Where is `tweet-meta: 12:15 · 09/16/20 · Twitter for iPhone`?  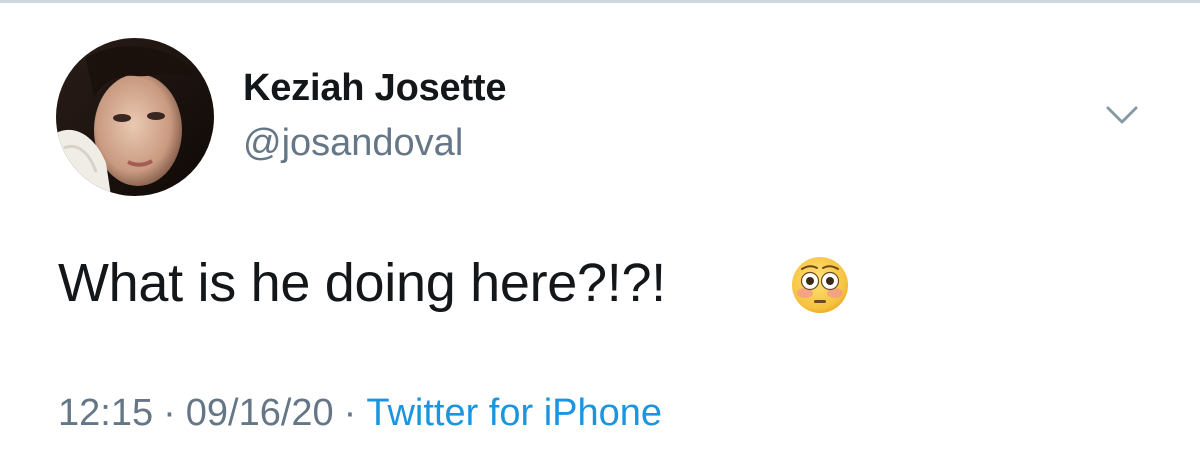
tweet-meta: 12:15 · 09/16/20 · Twitter for iPhone is located at coordinates (360, 413).